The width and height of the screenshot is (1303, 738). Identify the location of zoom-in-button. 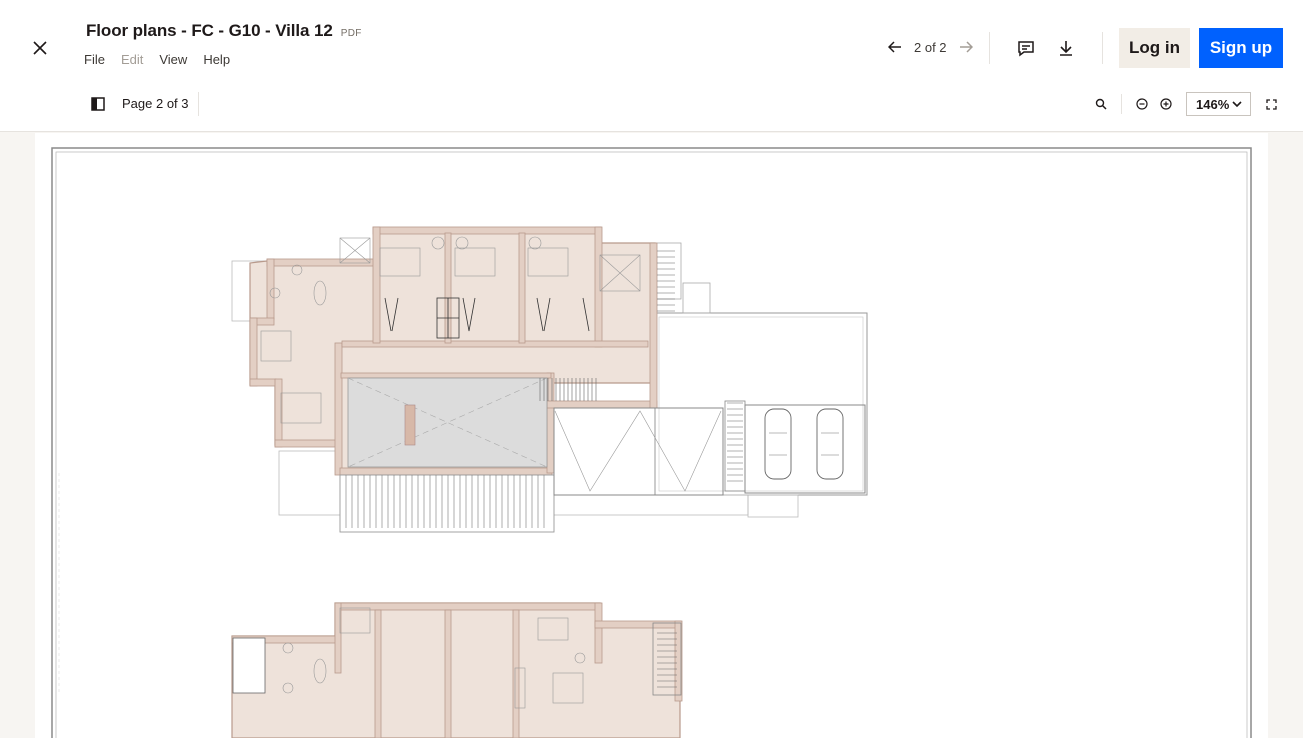
(1166, 104).